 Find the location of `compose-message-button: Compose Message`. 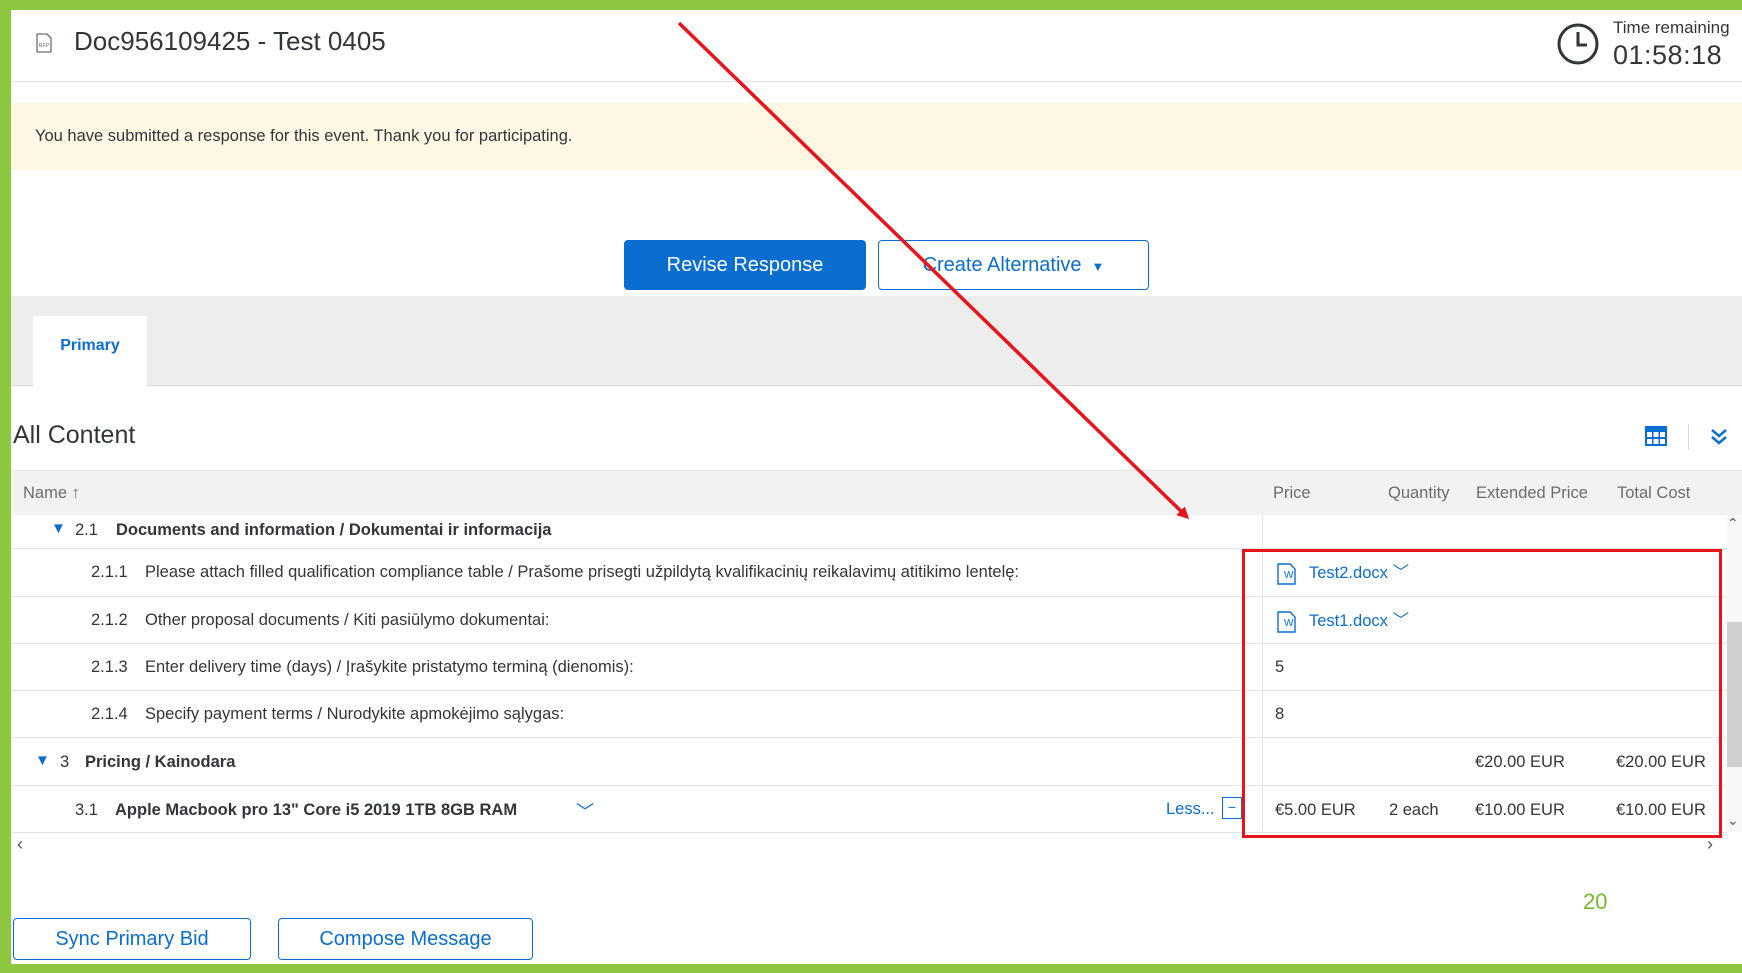

compose-message-button: Compose Message is located at coordinates (405, 939).